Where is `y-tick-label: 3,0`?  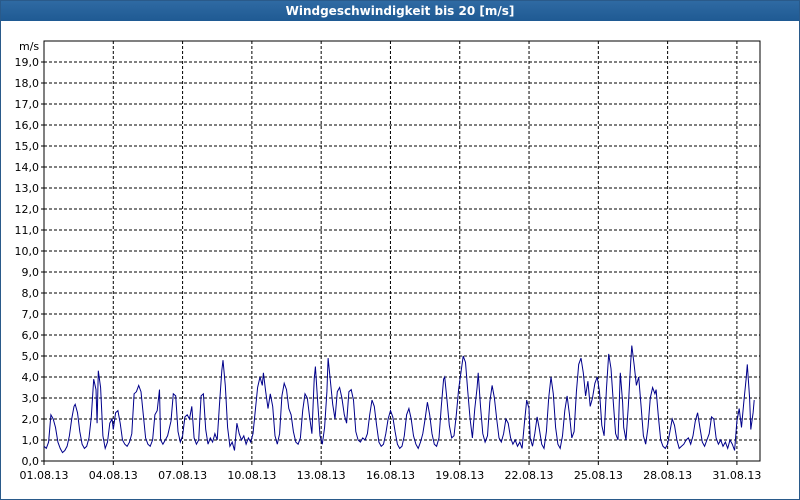 y-tick-label: 3,0 is located at coordinates (31, 398).